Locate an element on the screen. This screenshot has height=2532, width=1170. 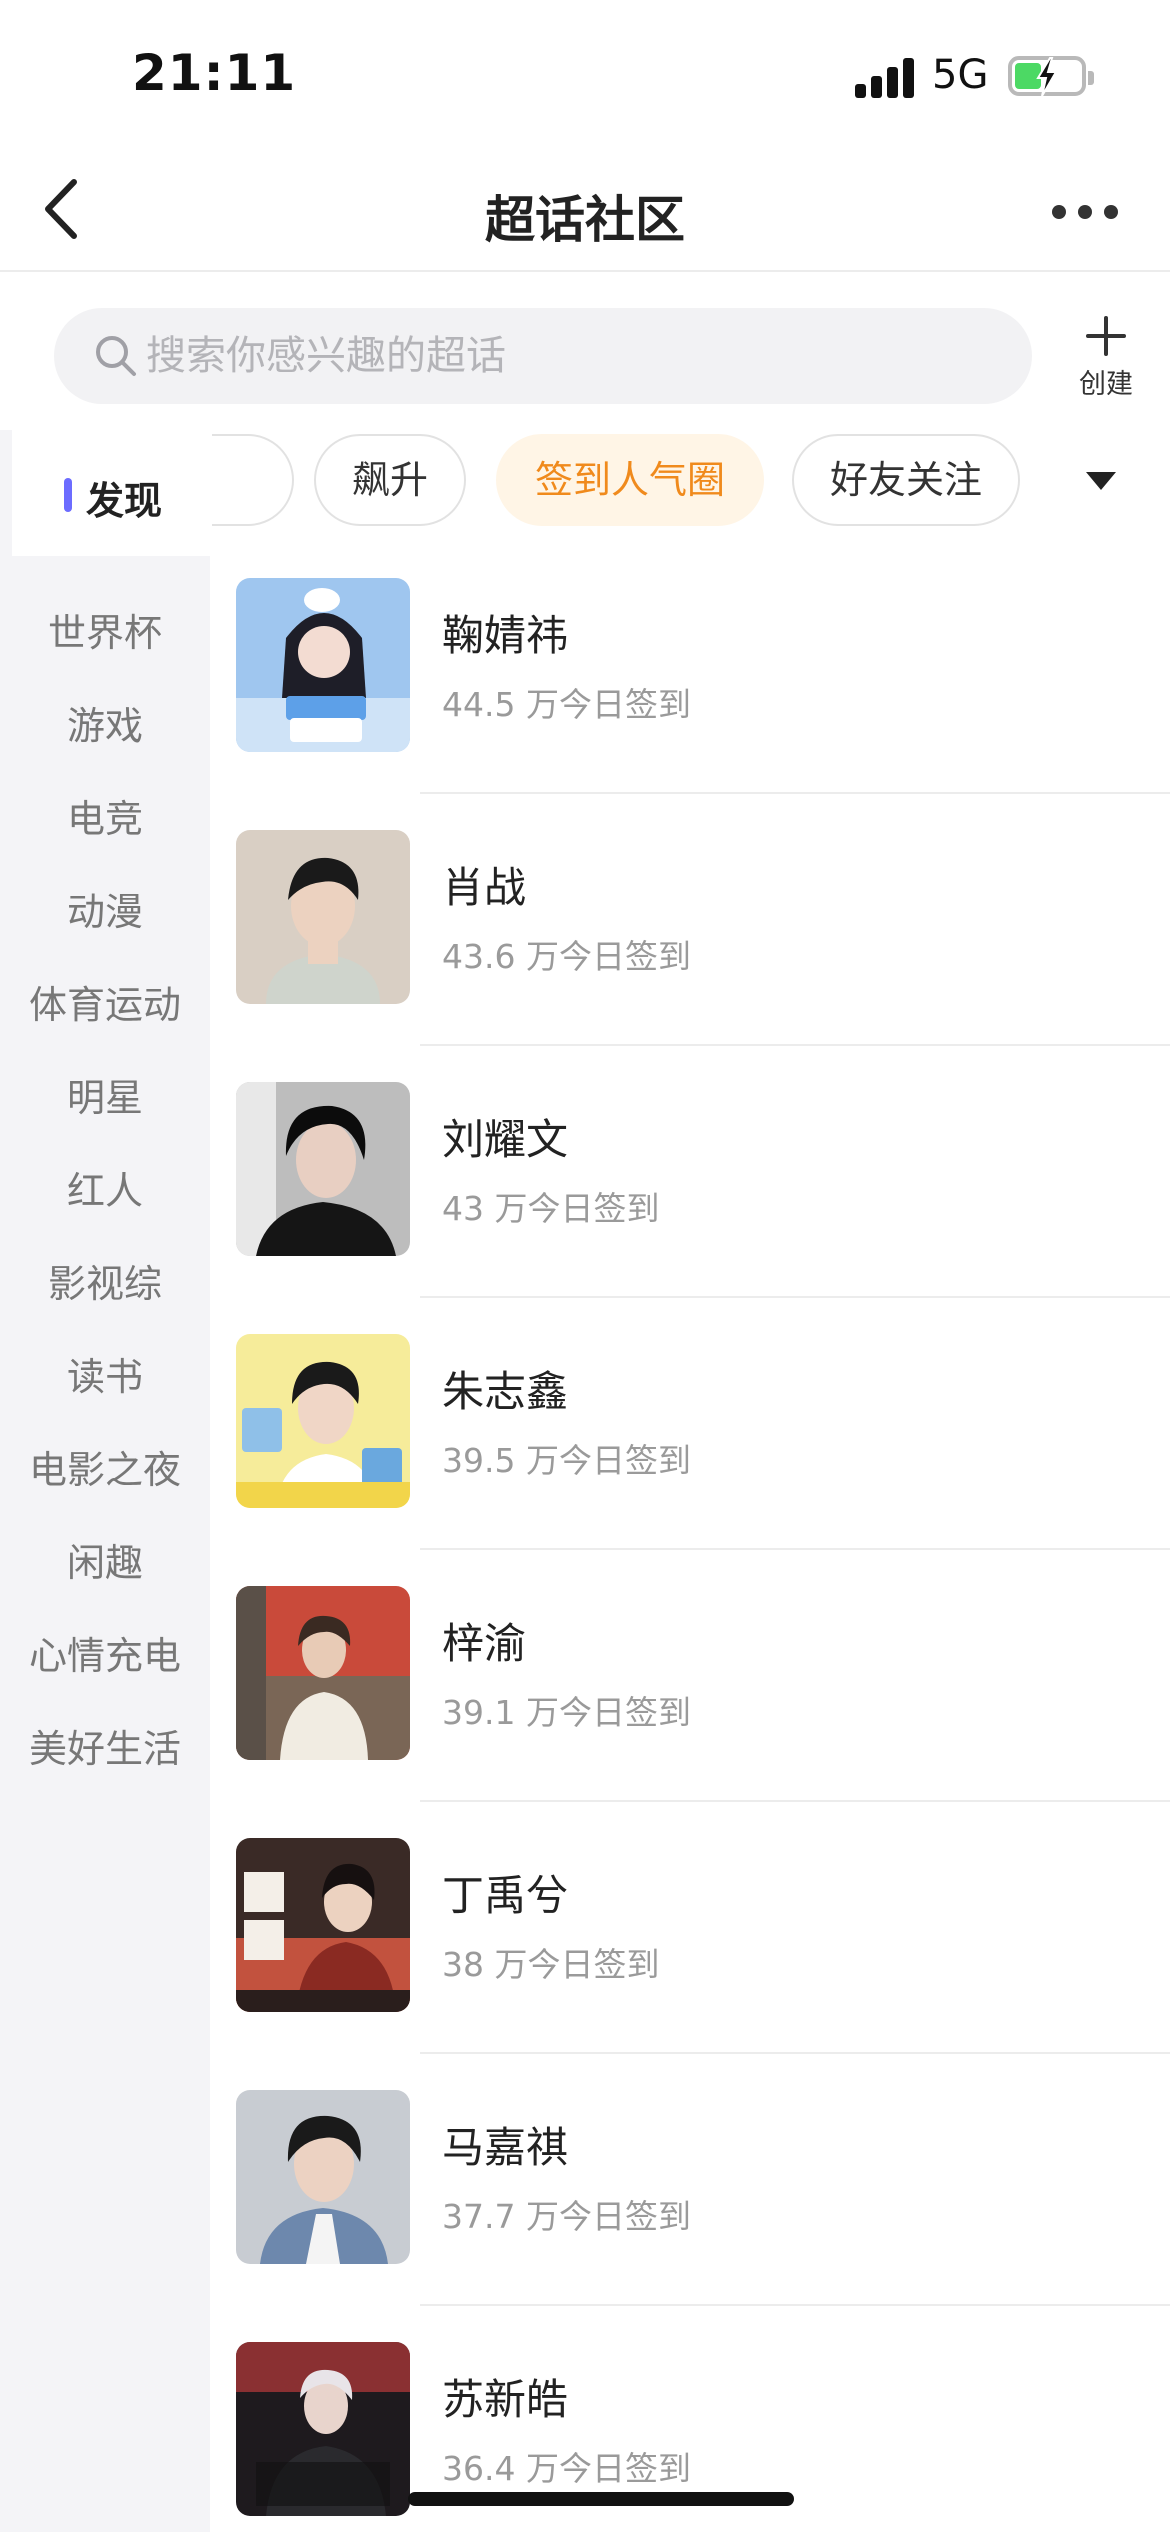
nav-bar: 超话社区 is located at coordinates (585, 211).